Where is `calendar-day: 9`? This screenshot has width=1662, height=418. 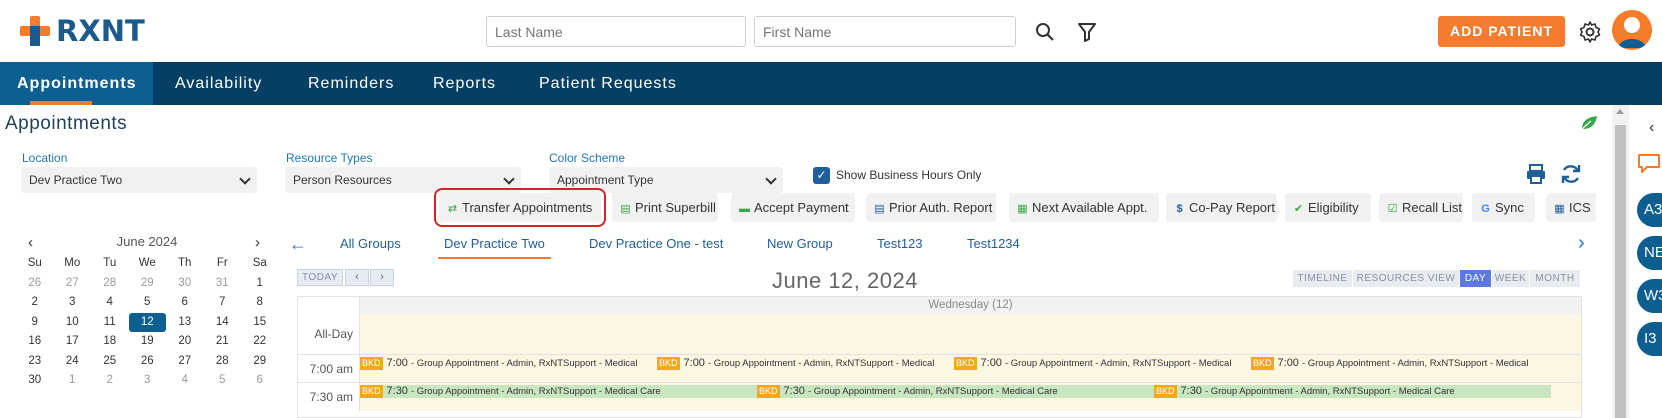 calendar-day: 9 is located at coordinates (35, 323).